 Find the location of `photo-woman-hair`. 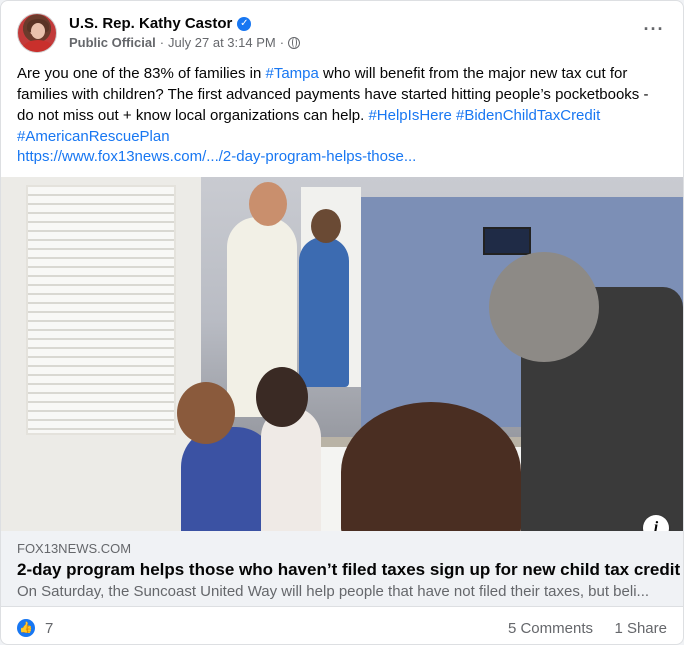

photo-woman-hair is located at coordinates (544, 307).